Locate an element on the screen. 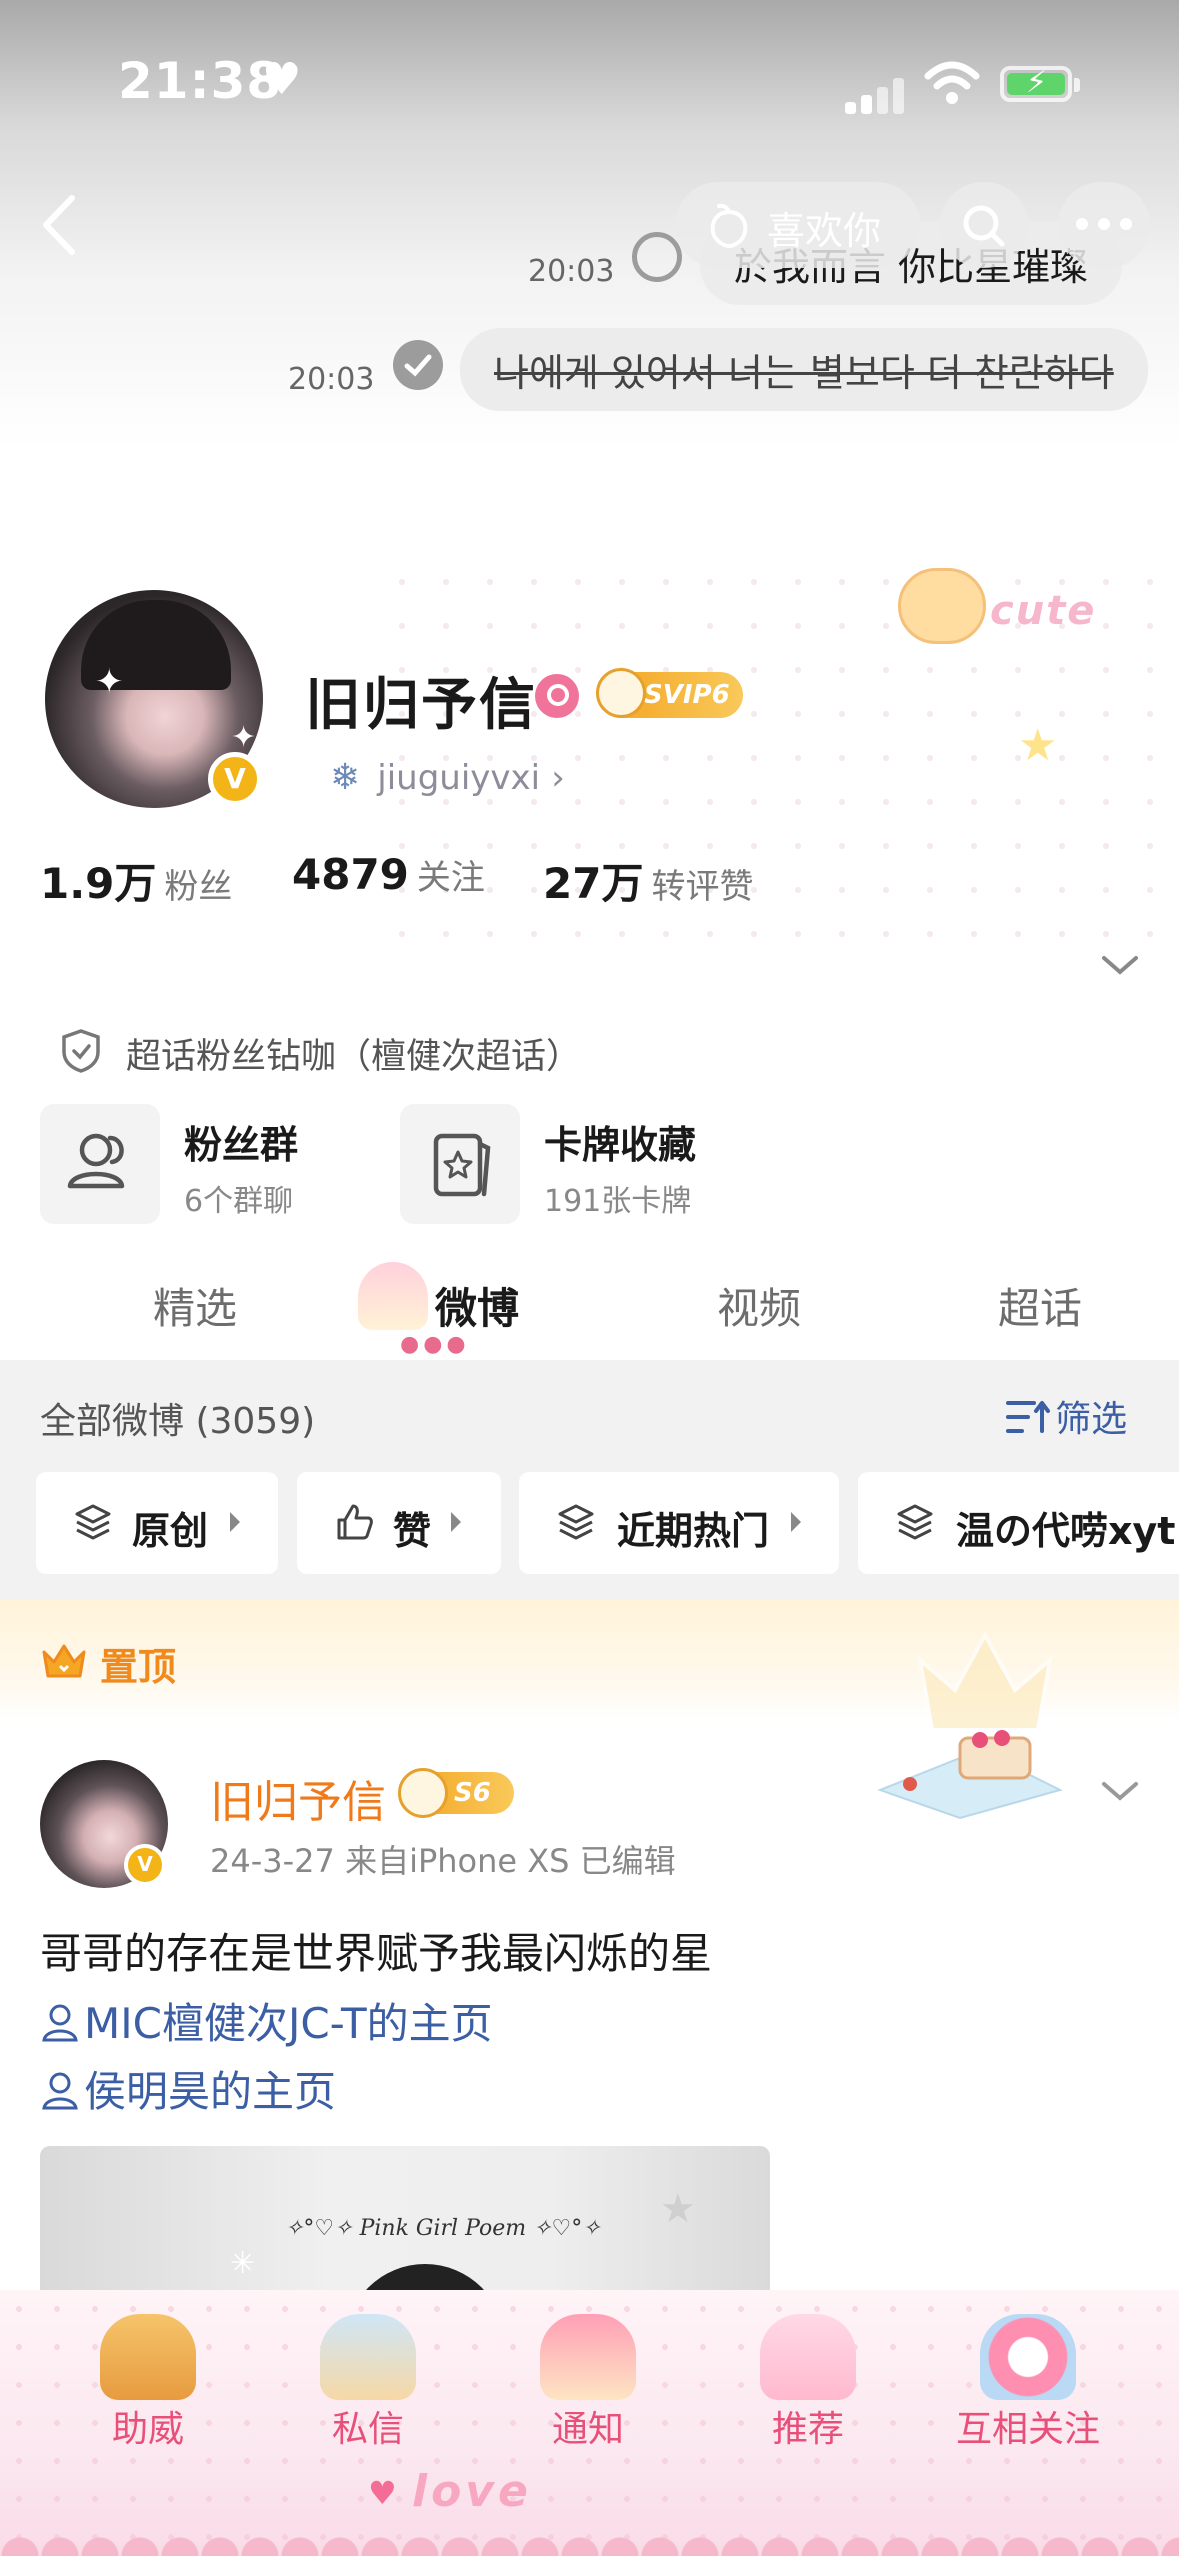 The image size is (1179, 2556). stat-label: 关注 is located at coordinates (450, 878).